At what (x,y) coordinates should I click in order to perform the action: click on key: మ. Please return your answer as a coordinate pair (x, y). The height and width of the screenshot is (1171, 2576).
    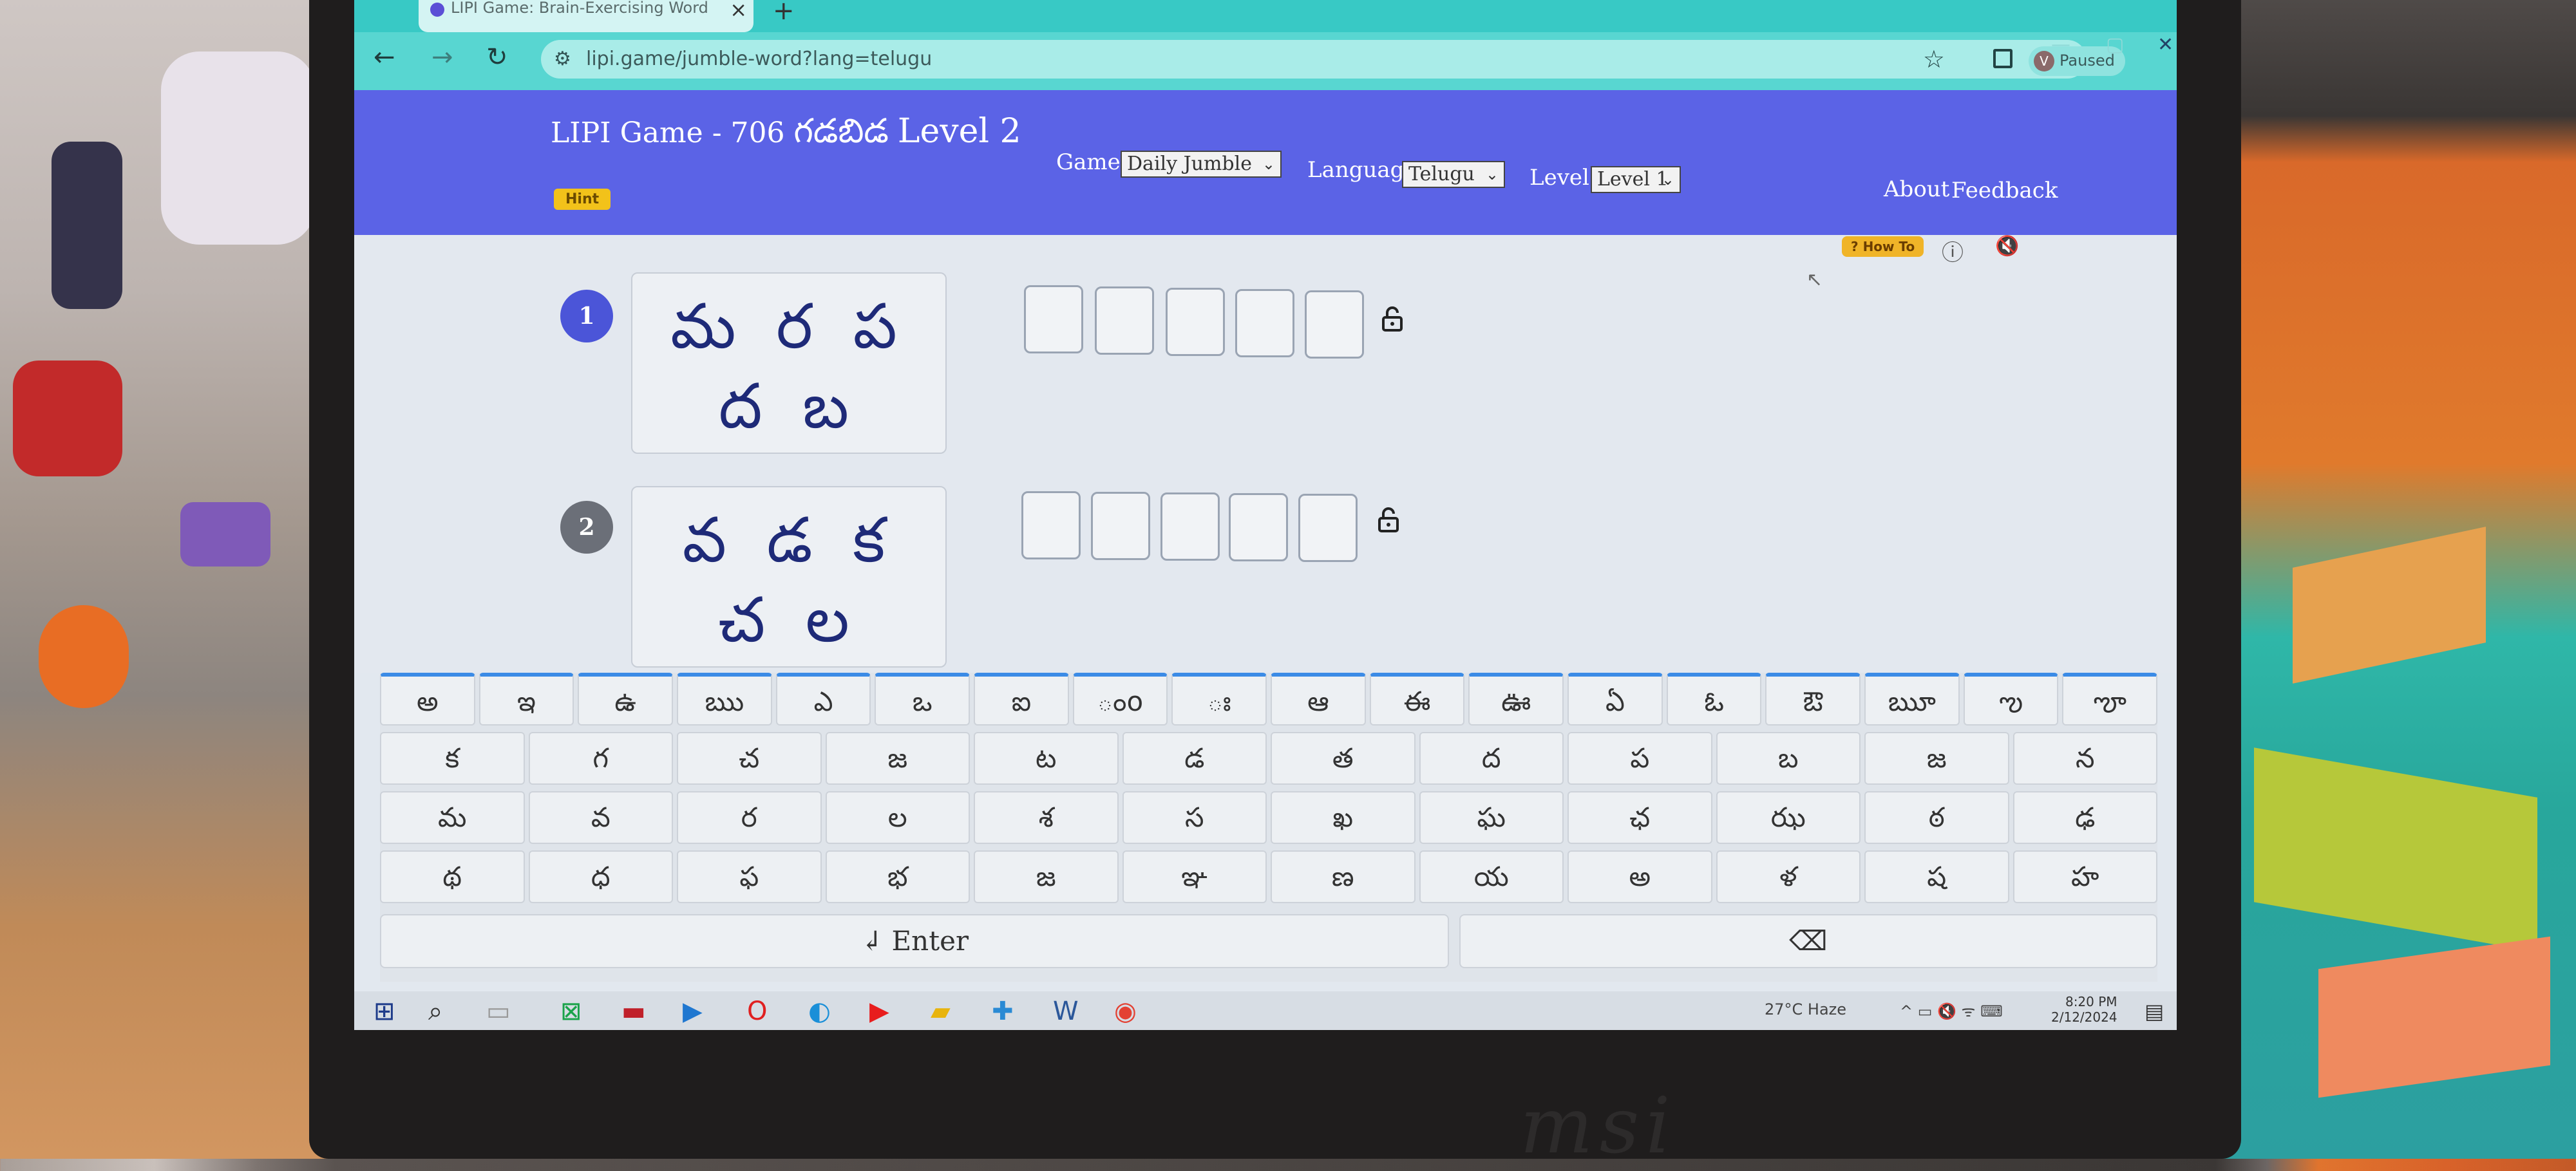
    Looking at the image, I should click on (452, 818).